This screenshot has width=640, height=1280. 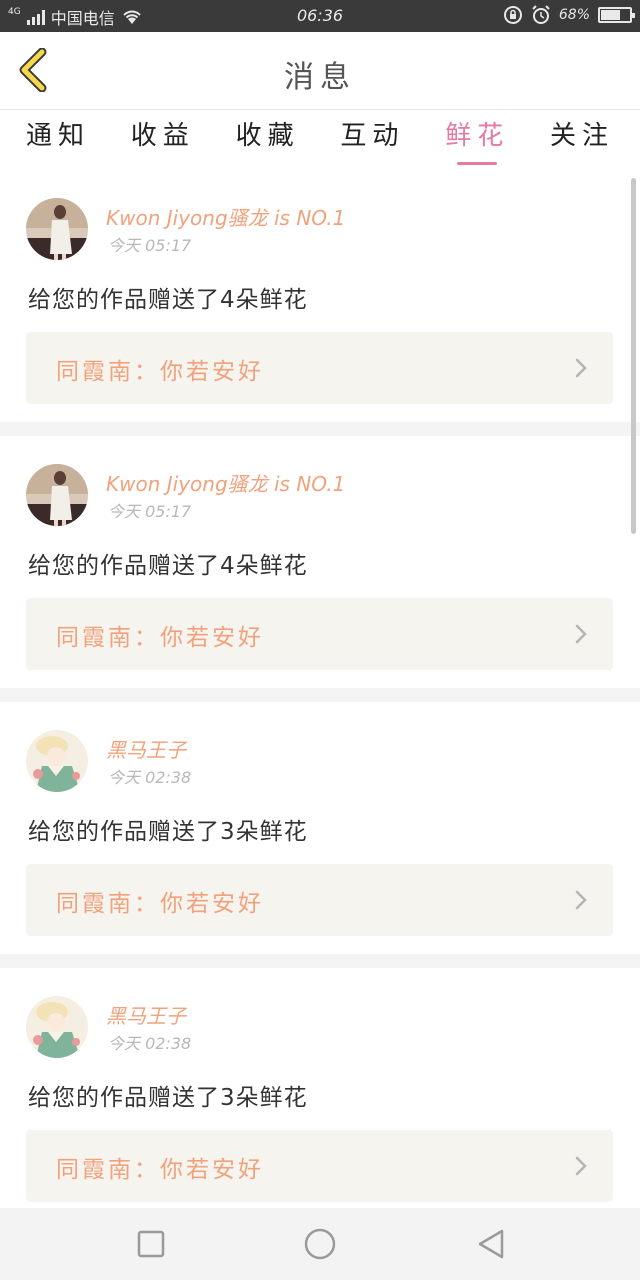 I want to click on tab-notifications: 通知, so click(x=58, y=140).